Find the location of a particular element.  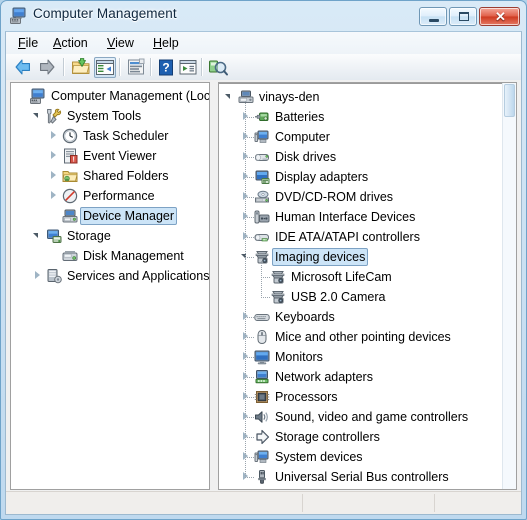

usb-icon is located at coordinates (262, 477).